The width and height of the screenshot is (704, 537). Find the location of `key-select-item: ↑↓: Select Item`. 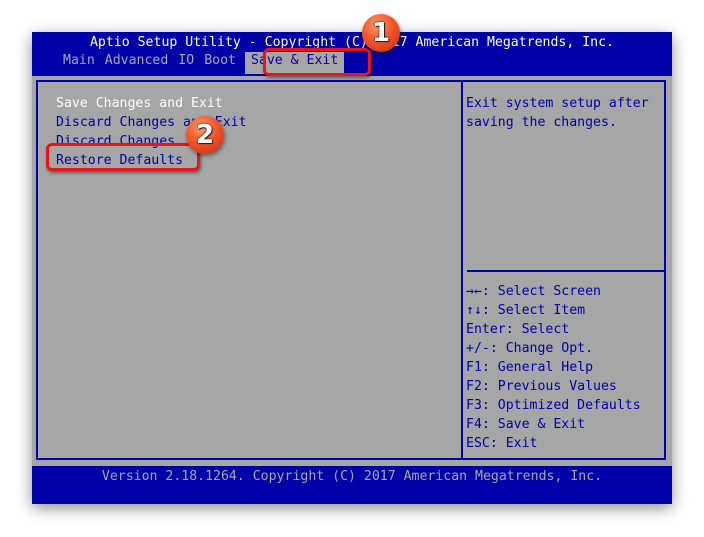

key-select-item: ↑↓: Select Item is located at coordinates (526, 310).